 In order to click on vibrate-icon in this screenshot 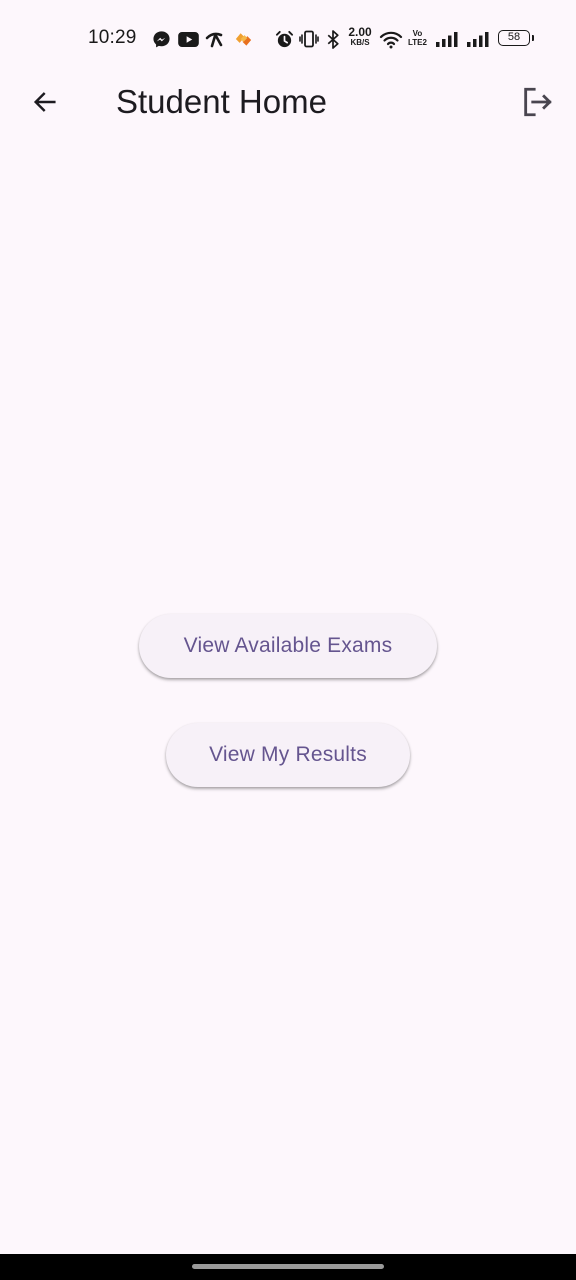, I will do `click(309, 39)`.